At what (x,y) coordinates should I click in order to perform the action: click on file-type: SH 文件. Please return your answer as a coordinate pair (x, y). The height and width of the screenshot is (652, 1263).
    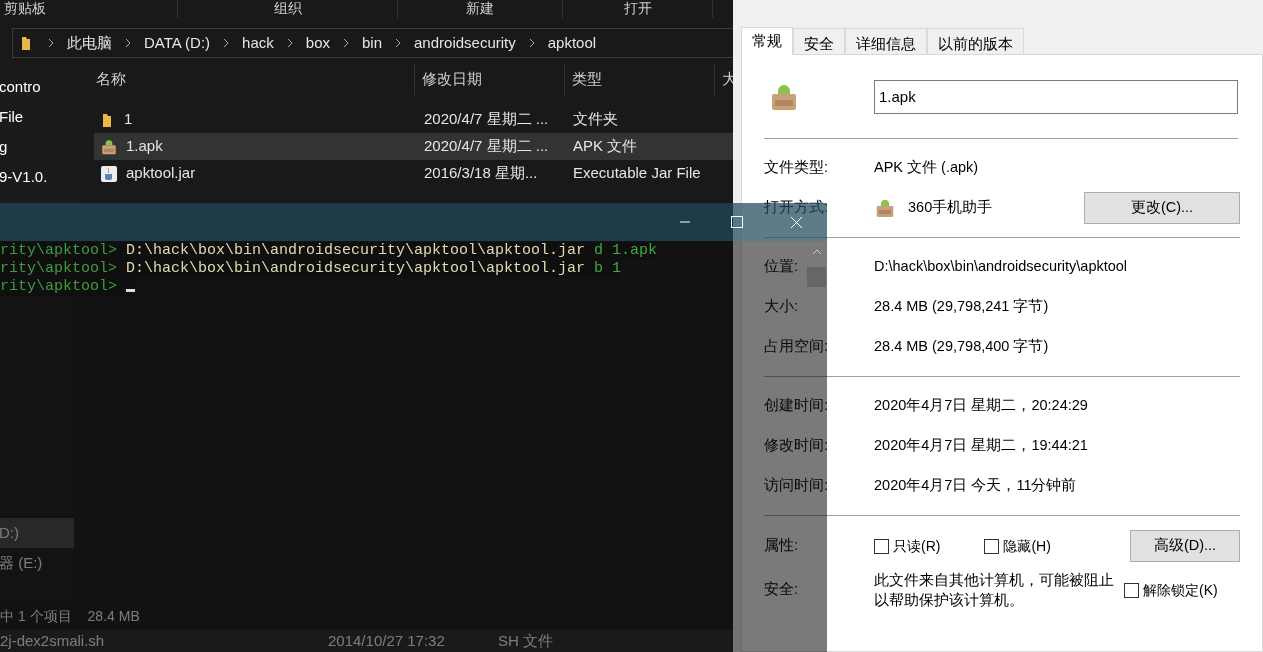
    Looking at the image, I should click on (525, 640).